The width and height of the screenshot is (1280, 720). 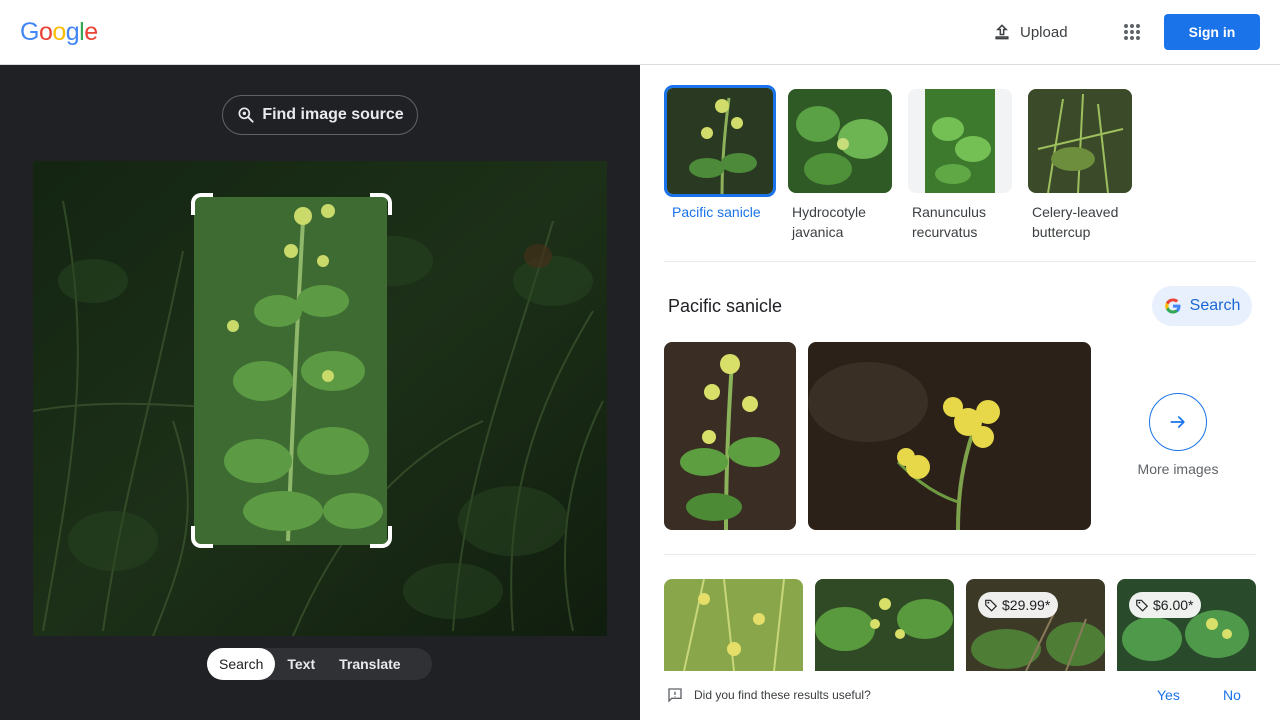 I want to click on feedback-no-button: No, so click(x=1232, y=695).